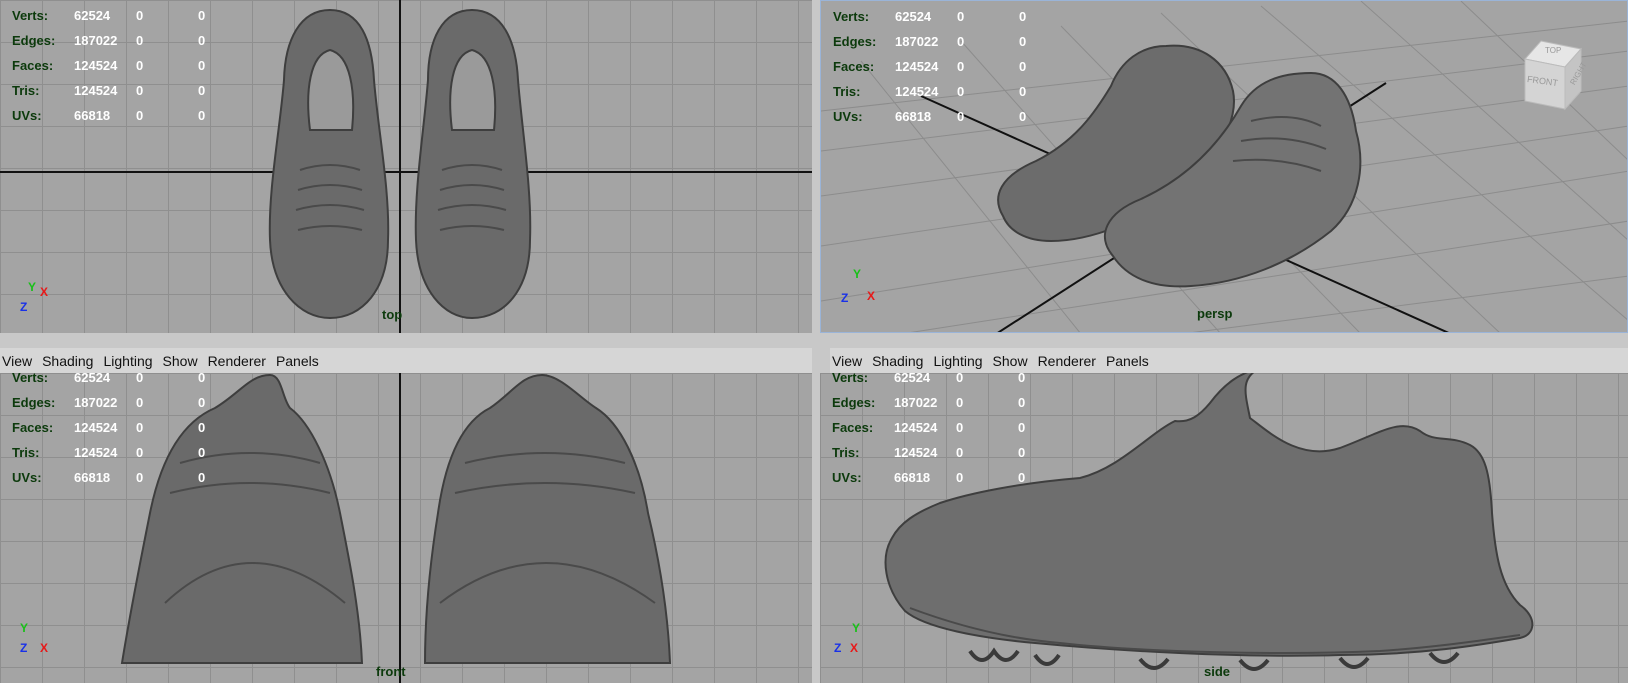 This screenshot has height=683, width=1628. Describe the element at coordinates (473, 164) in the screenshot. I see `shoe-top-right` at that location.